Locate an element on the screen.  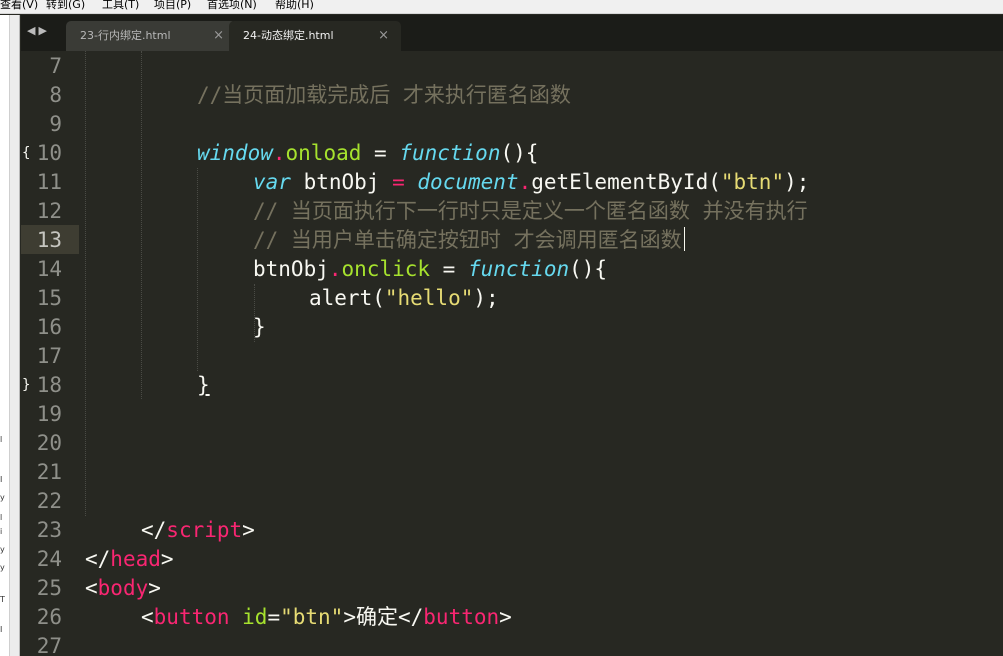
token-tag-gt: > is located at coordinates (349, 617).